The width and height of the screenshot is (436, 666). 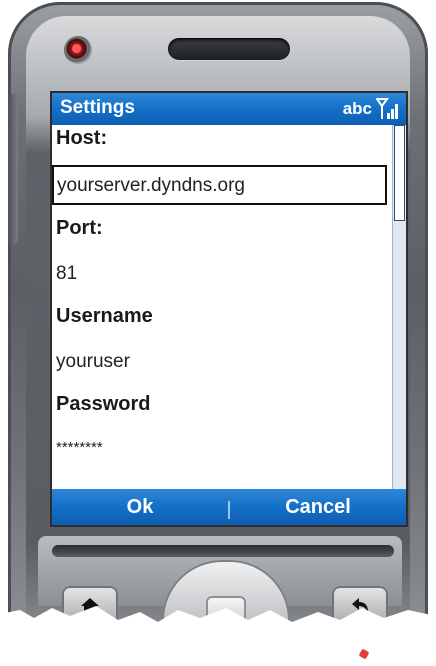 I want to click on title-bar: Settings abc, so click(x=229, y=109).